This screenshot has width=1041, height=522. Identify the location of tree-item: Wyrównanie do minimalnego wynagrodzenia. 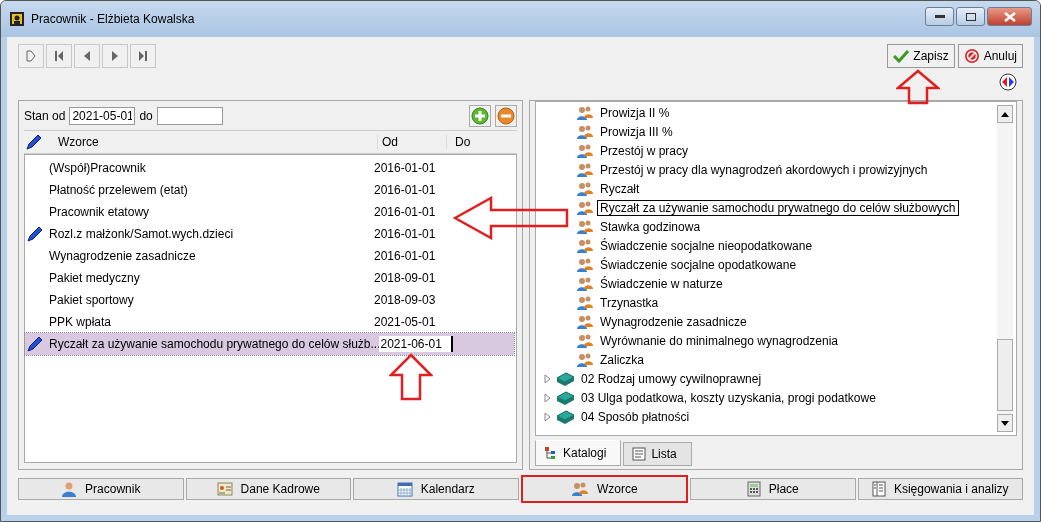
(719, 340).